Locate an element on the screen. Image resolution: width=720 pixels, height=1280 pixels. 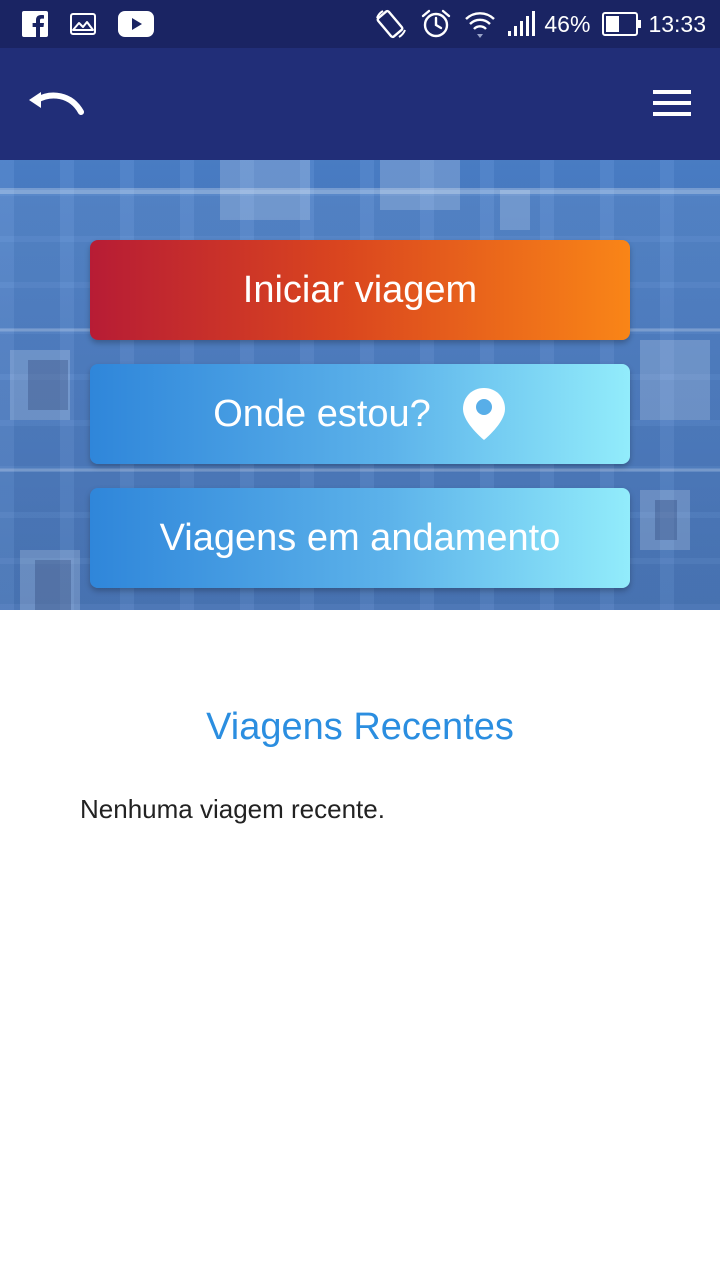
app-bar is located at coordinates (360, 104).